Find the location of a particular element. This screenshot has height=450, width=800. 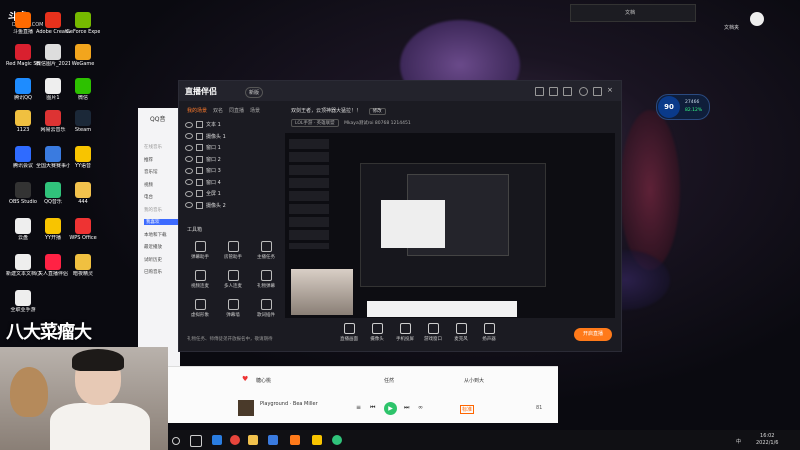

desktop-icon: WeGame is located at coordinates (83, 55).